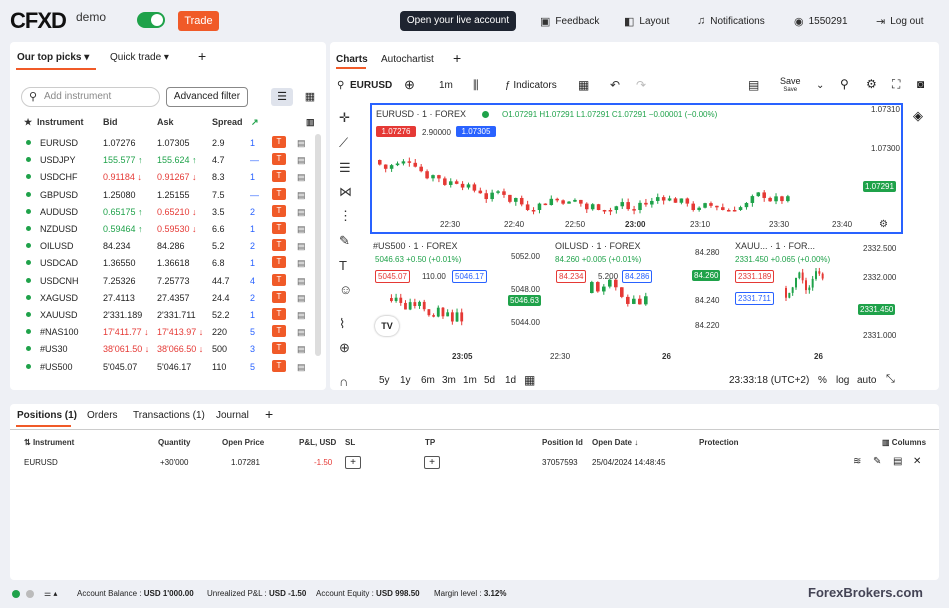  What do you see at coordinates (637, 276) in the screenshot?
I see `oilusd-buy-button: 84.286` at bounding box center [637, 276].